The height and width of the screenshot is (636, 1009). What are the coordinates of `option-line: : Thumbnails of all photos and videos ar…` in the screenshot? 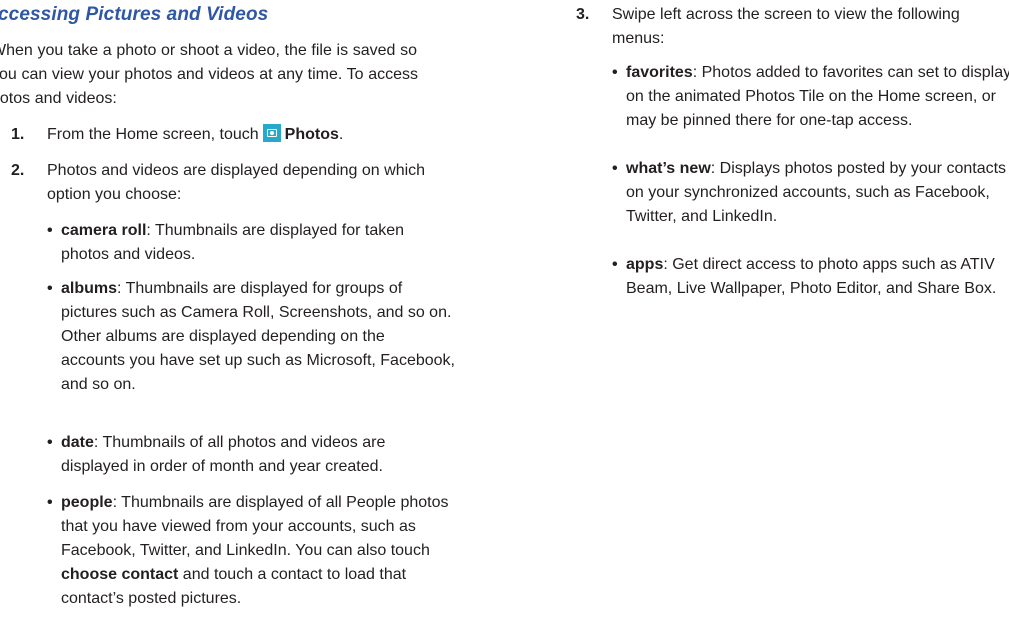 It's located at (239, 442).